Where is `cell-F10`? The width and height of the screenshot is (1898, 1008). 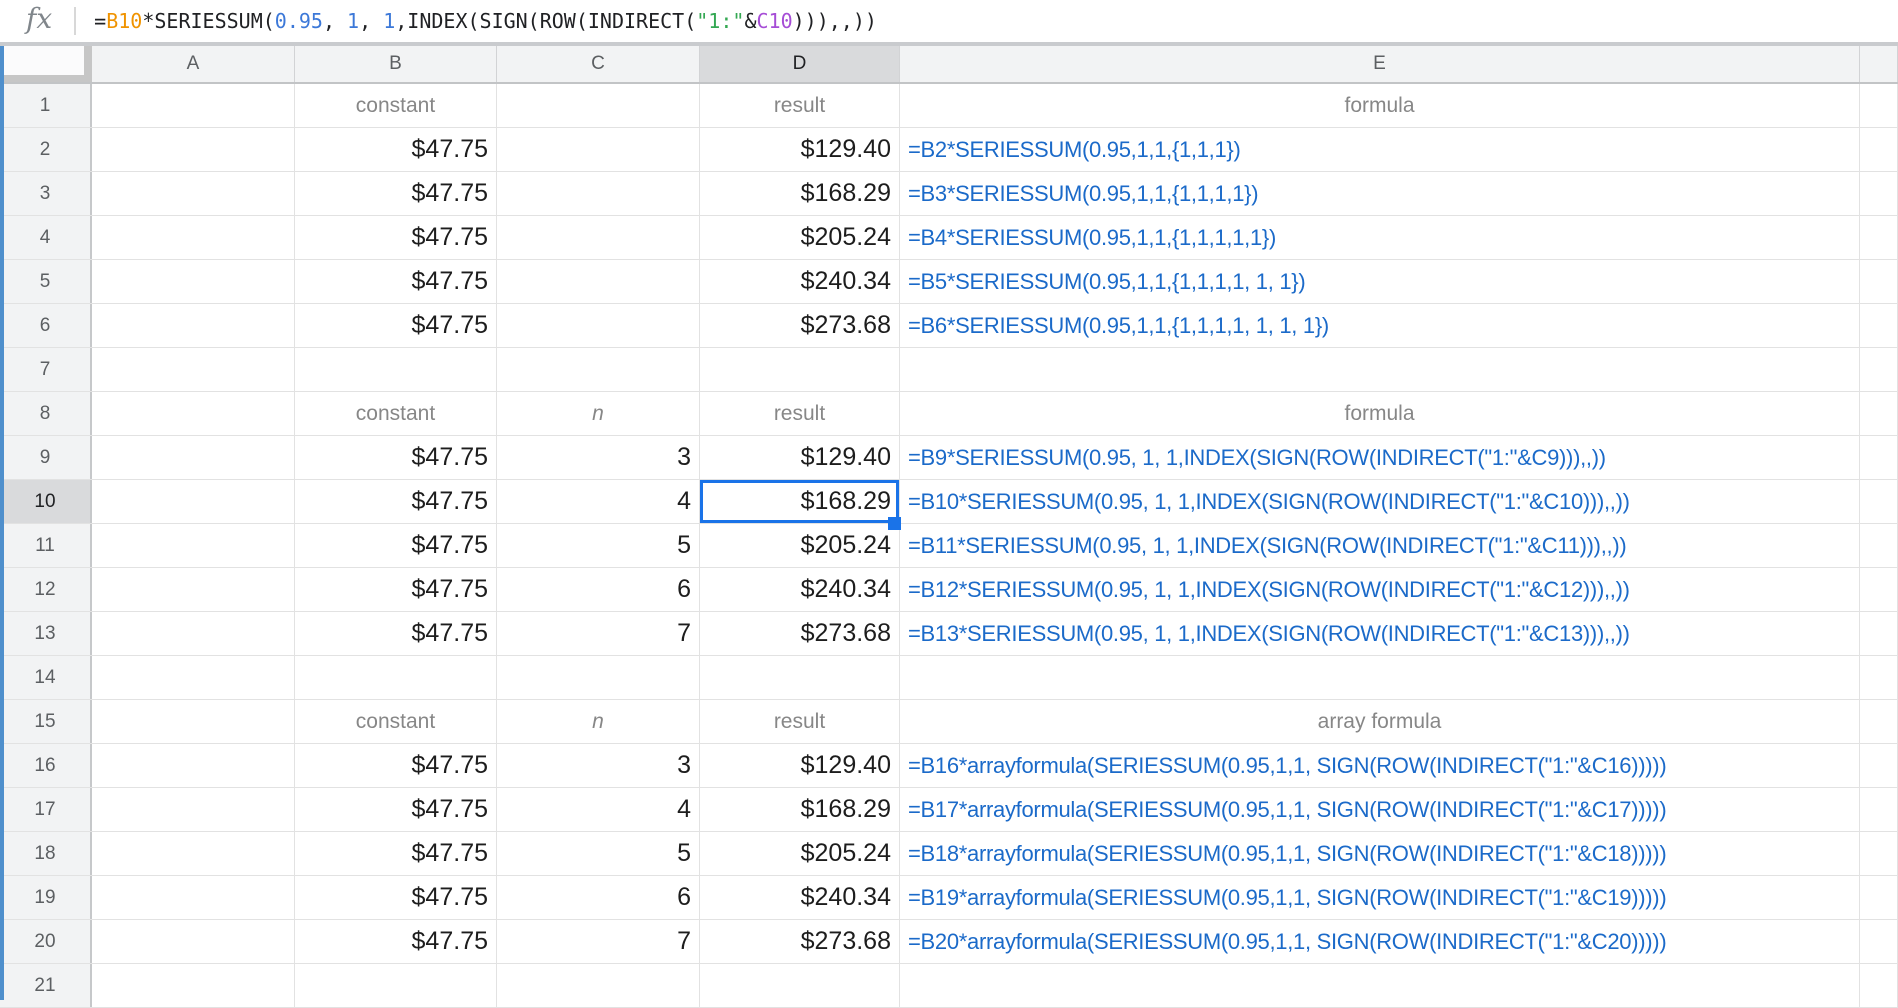 cell-F10 is located at coordinates (1879, 501).